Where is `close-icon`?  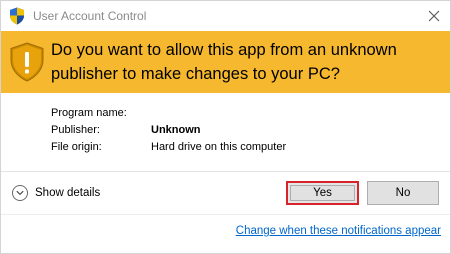
close-icon is located at coordinates (434, 16).